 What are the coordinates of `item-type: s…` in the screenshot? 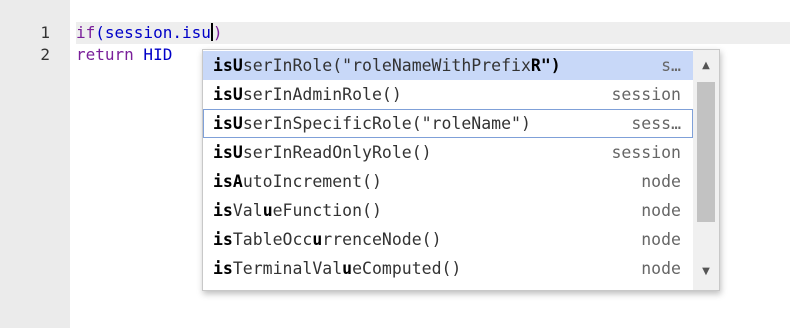 It's located at (671, 65).